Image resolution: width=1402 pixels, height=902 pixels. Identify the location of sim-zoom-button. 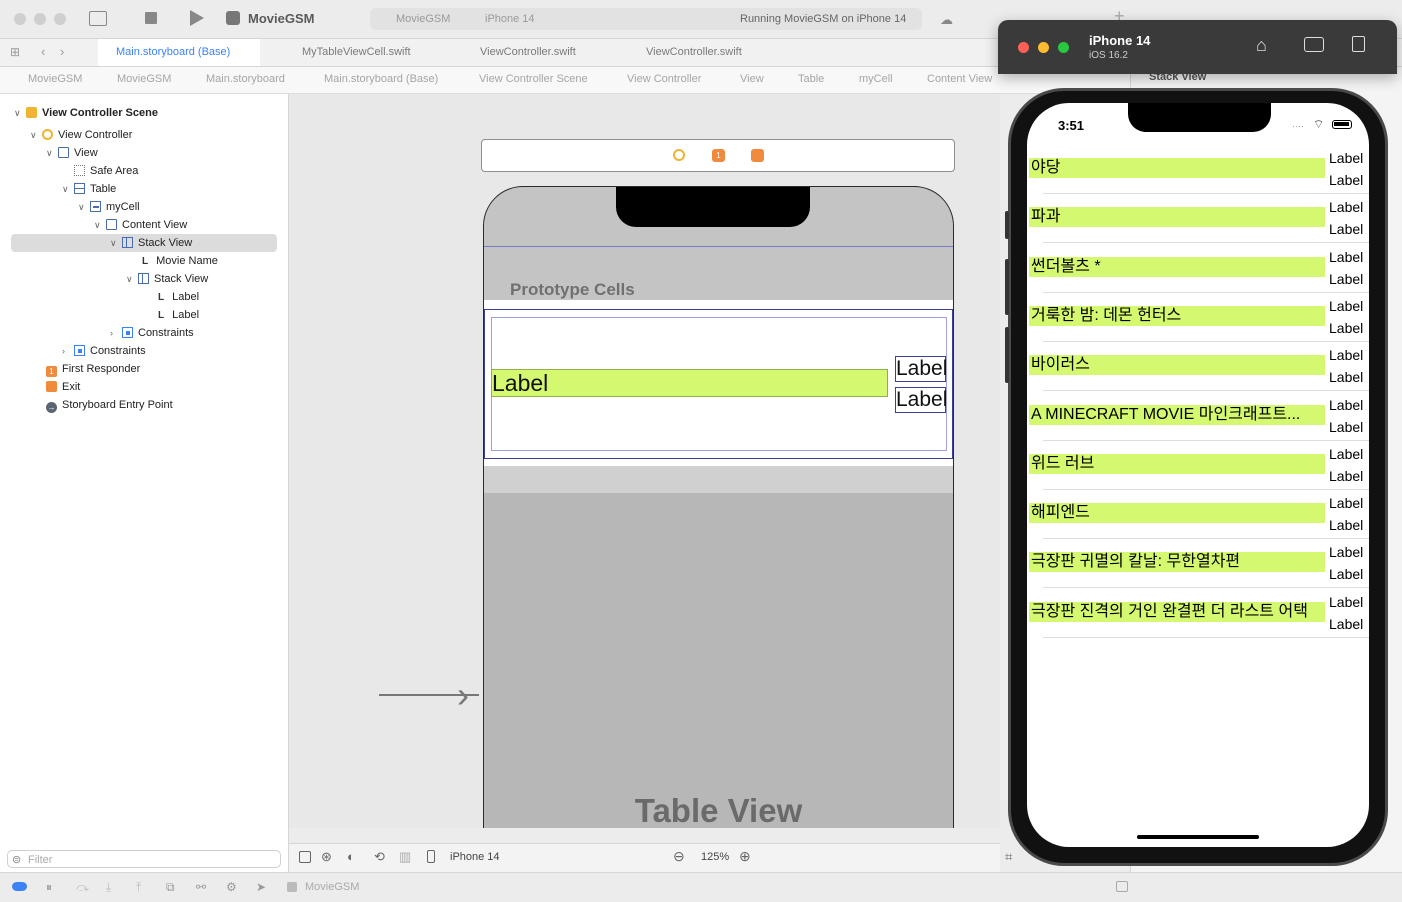
(1063, 47).